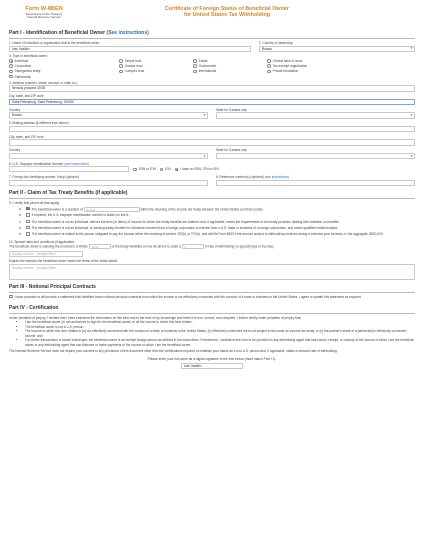  Describe the element at coordinates (64, 61) in the screenshot. I see `owner-type-individual: Individual` at that location.